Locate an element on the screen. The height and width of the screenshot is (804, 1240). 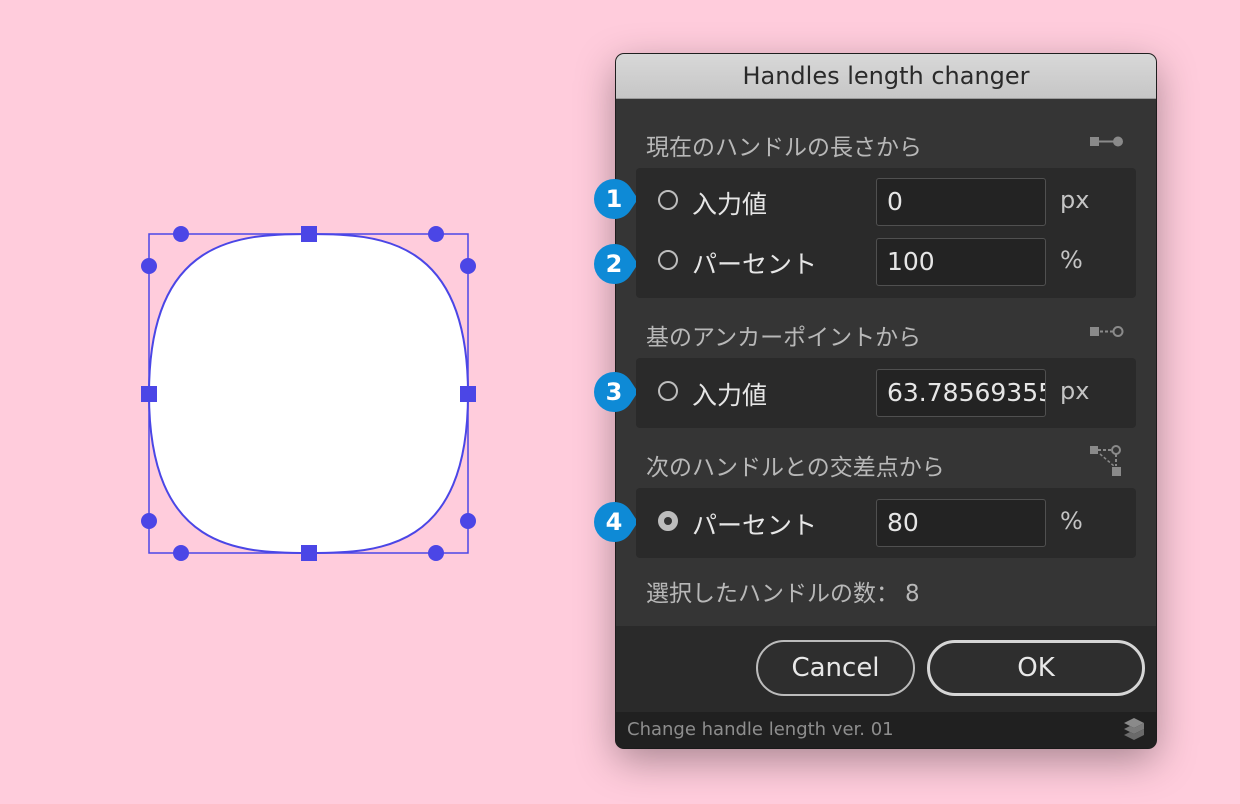
value-field-percent: 80 is located at coordinates (961, 523).